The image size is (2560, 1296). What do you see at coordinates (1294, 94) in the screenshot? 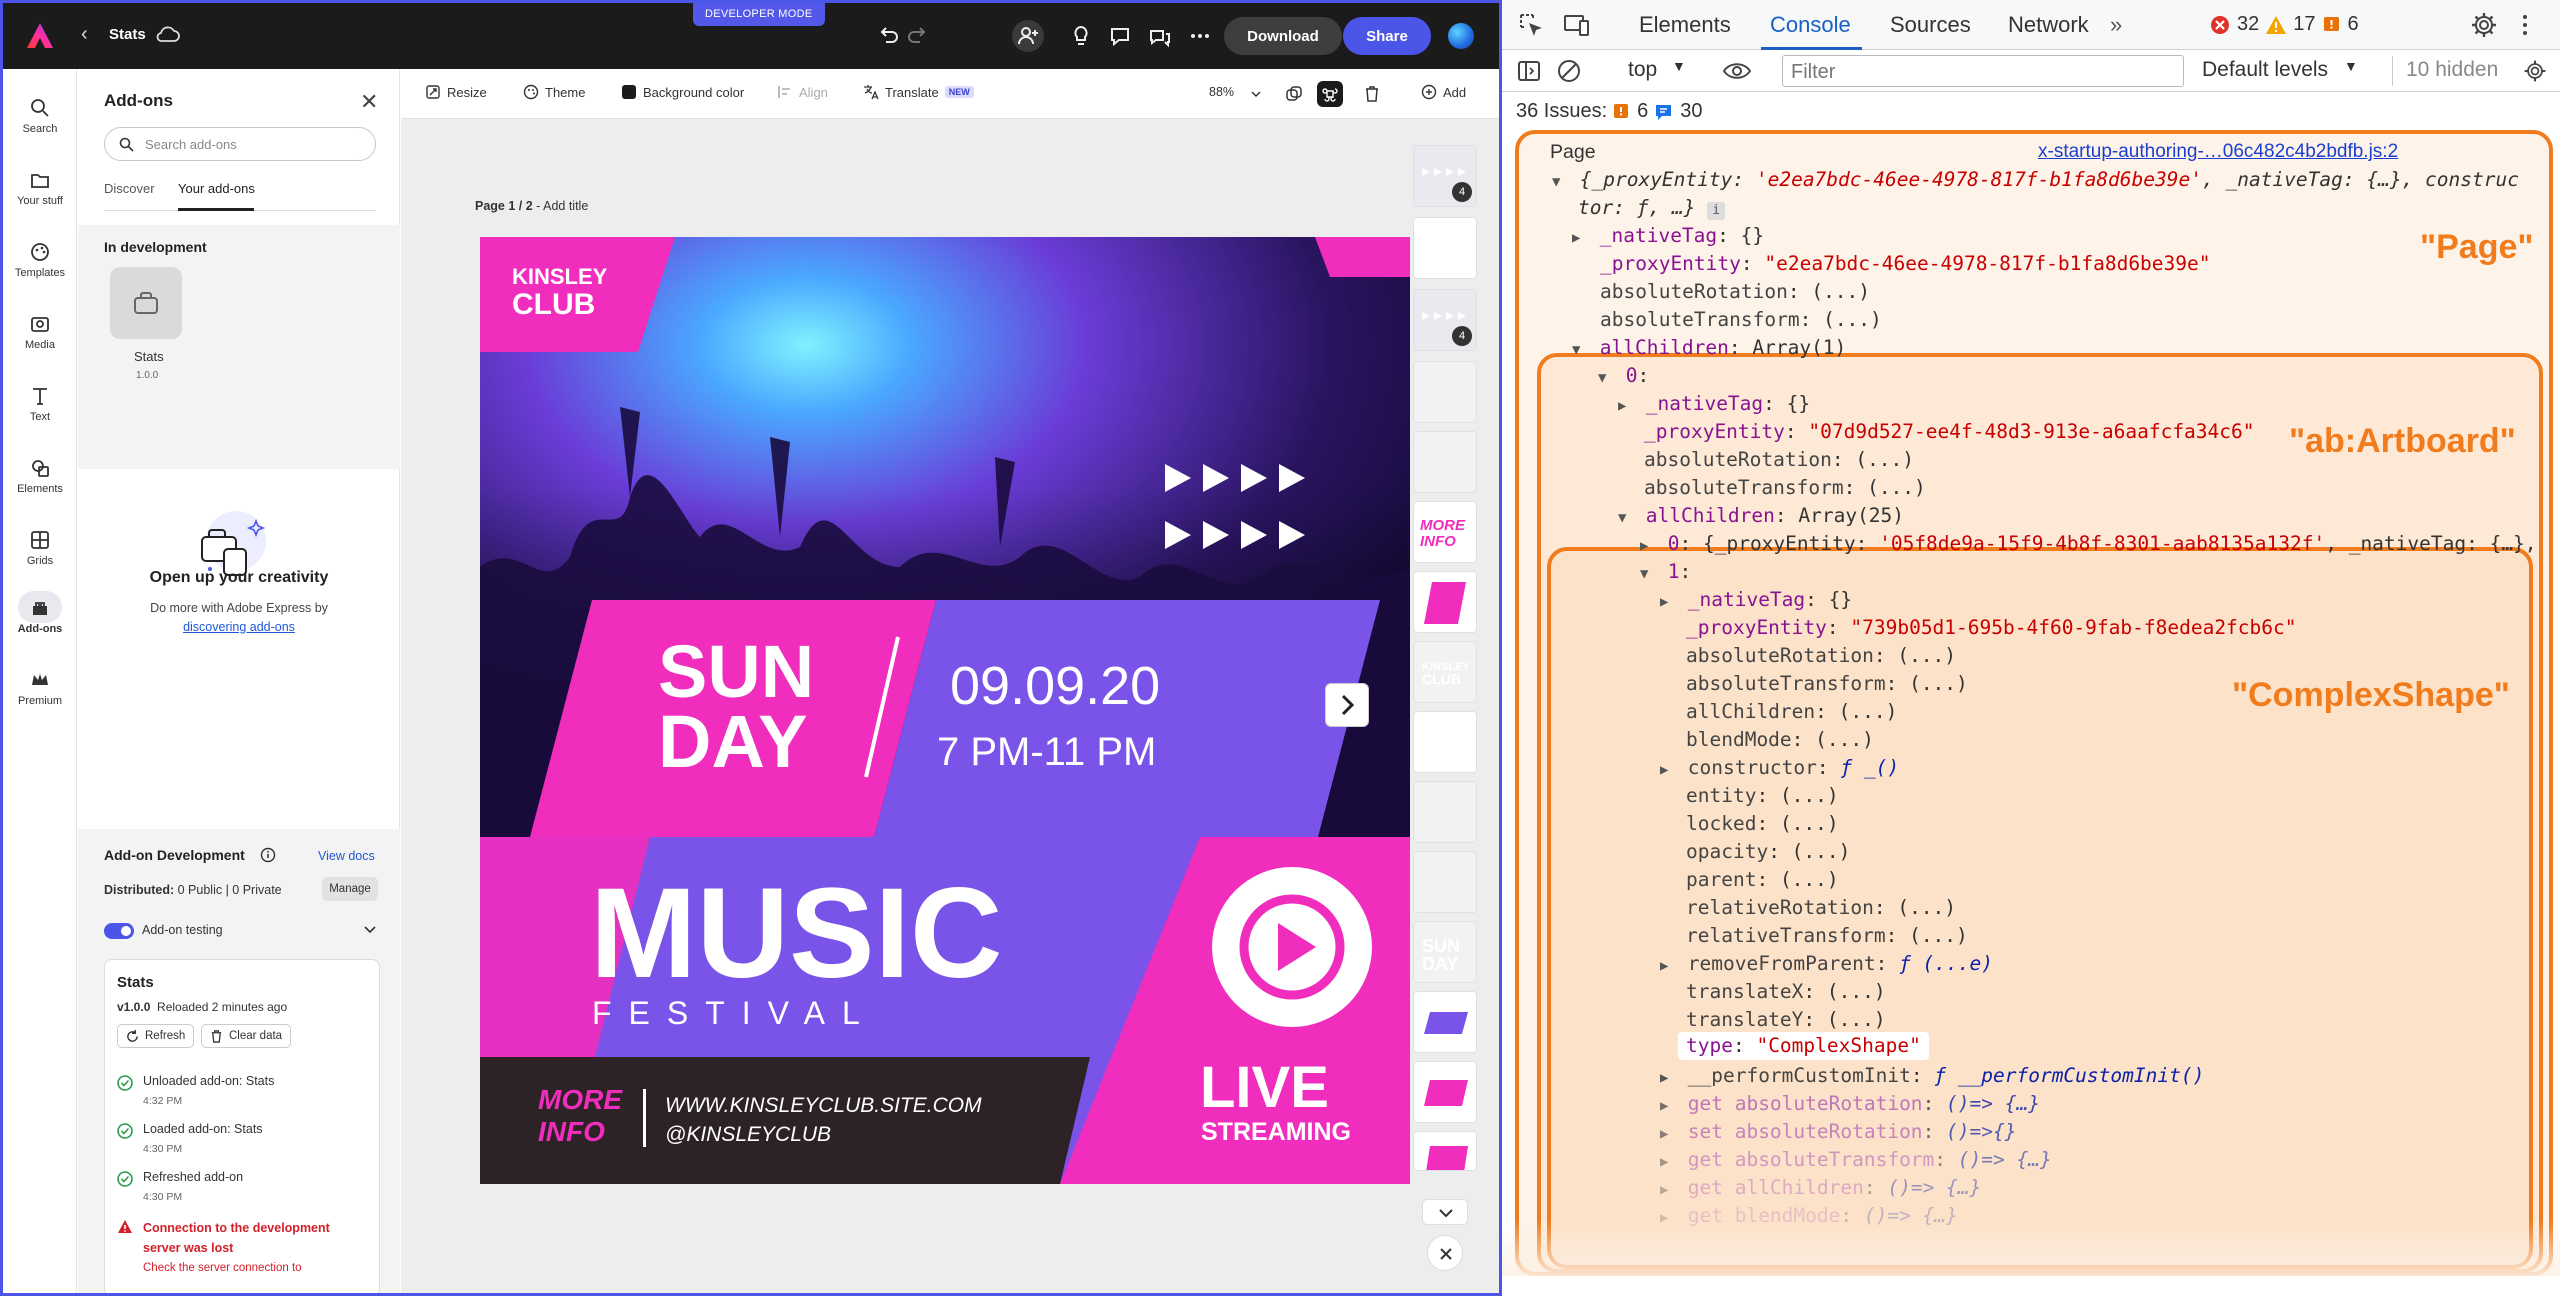
I see `layers-button` at bounding box center [1294, 94].